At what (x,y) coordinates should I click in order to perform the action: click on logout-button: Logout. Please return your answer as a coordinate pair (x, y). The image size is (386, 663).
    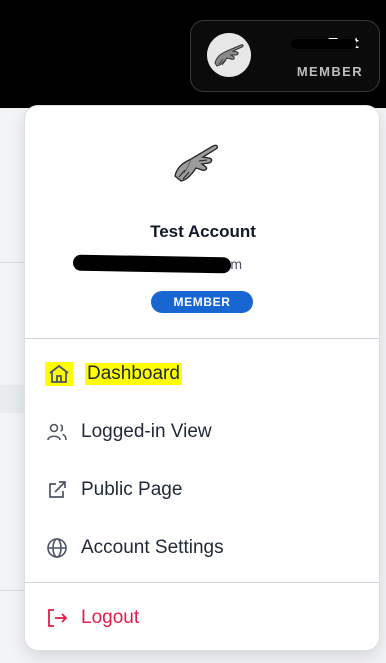
    Looking at the image, I should click on (92, 618).